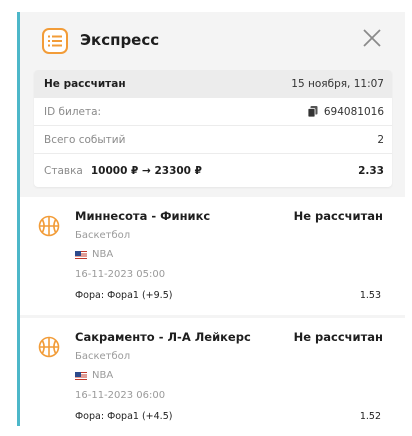 Image resolution: width=412 pixels, height=436 pixels. Describe the element at coordinates (85, 83) in the screenshot. I see `bet-status: Не рассчитан` at that location.